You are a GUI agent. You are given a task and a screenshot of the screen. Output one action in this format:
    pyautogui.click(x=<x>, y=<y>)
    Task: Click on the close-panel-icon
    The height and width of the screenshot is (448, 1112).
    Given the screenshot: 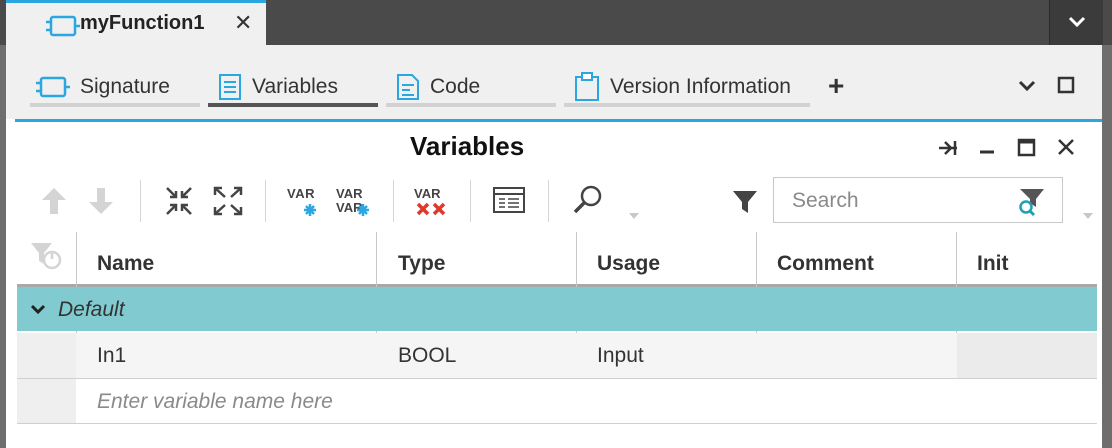 What is the action you would take?
    pyautogui.click(x=1066, y=147)
    